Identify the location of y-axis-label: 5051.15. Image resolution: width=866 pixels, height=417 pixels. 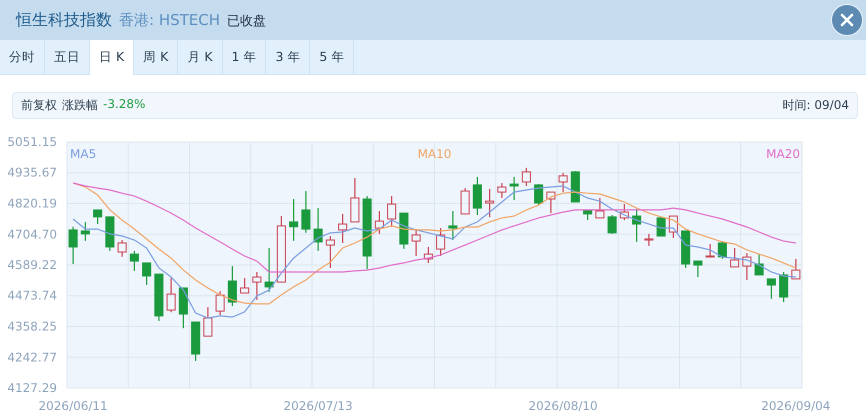
(32, 142).